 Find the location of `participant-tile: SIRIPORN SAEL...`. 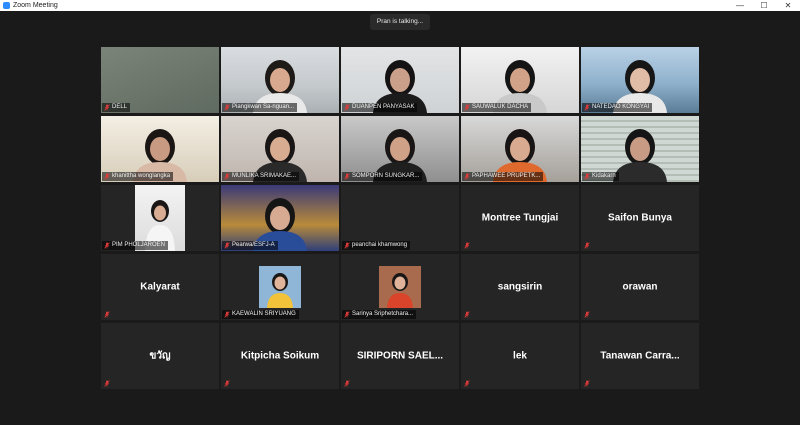

participant-tile: SIRIPORN SAEL... is located at coordinates (400, 356).